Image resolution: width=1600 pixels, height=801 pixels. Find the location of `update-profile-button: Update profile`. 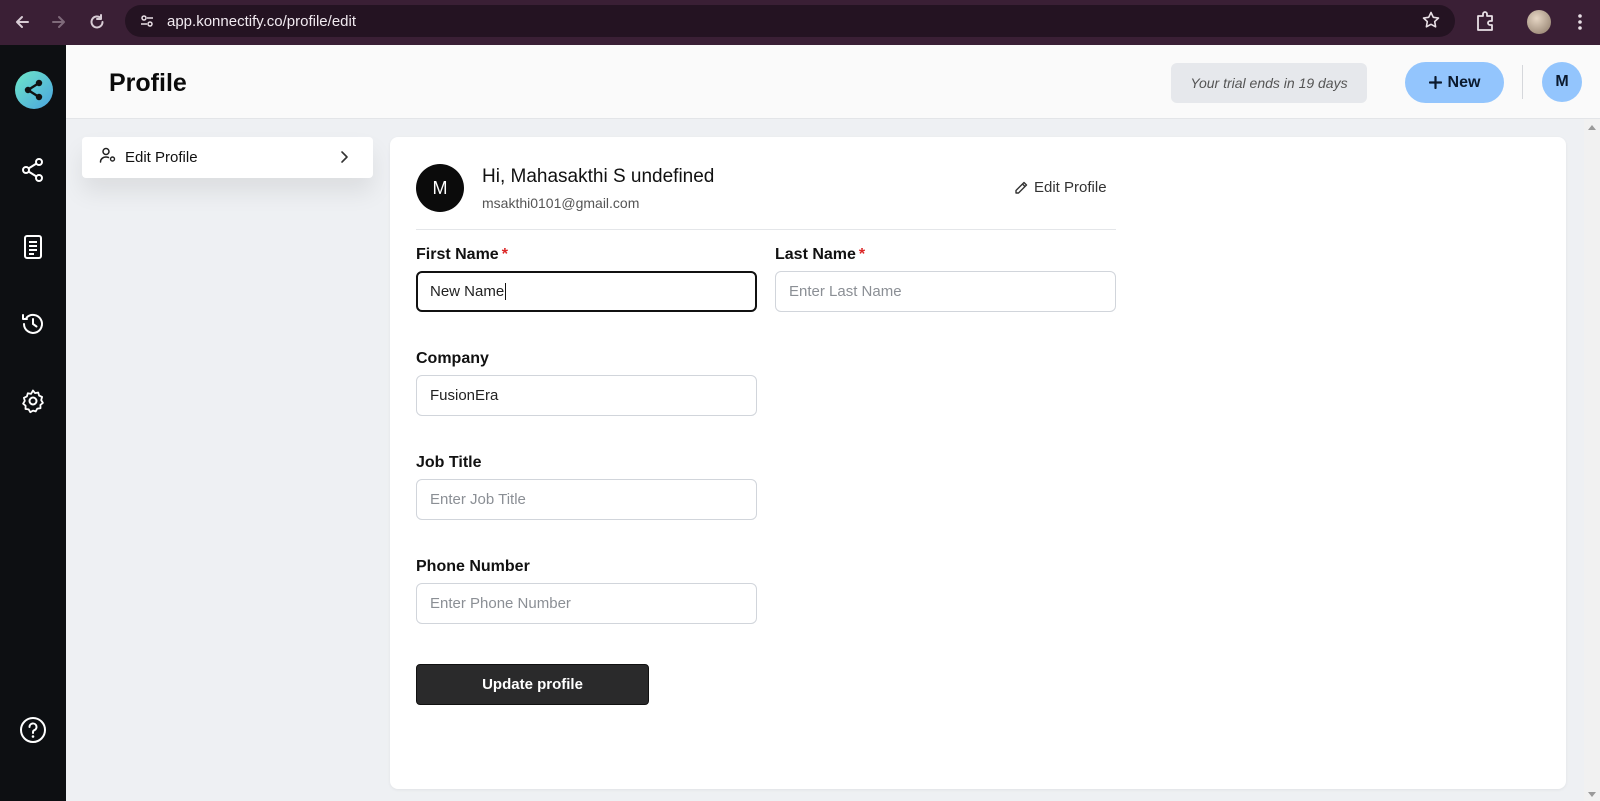

update-profile-button: Update profile is located at coordinates (532, 684).